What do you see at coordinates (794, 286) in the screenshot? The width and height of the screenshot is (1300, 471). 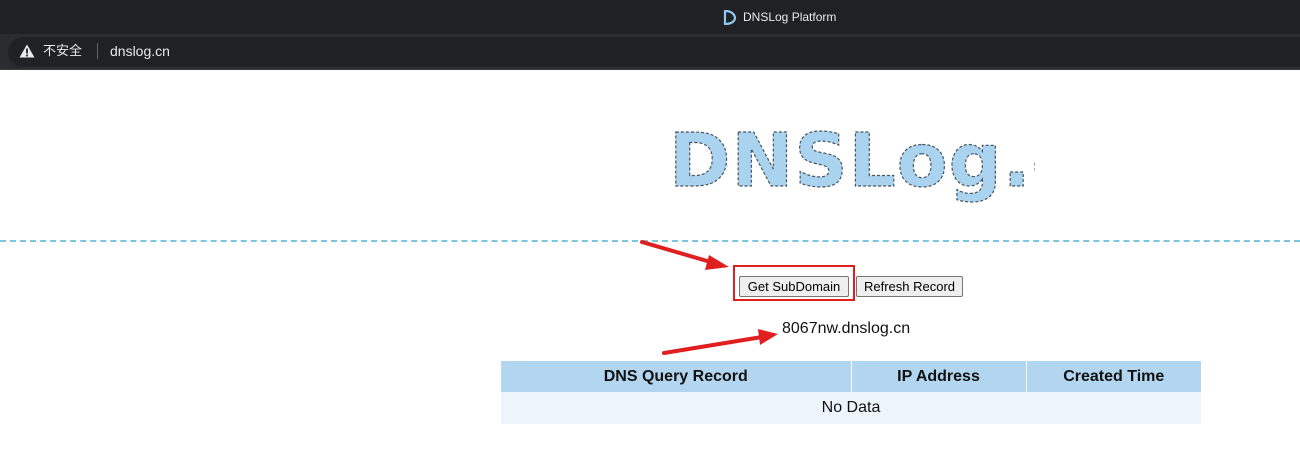 I see `get-subdomain-button: Get SubDomain` at bounding box center [794, 286].